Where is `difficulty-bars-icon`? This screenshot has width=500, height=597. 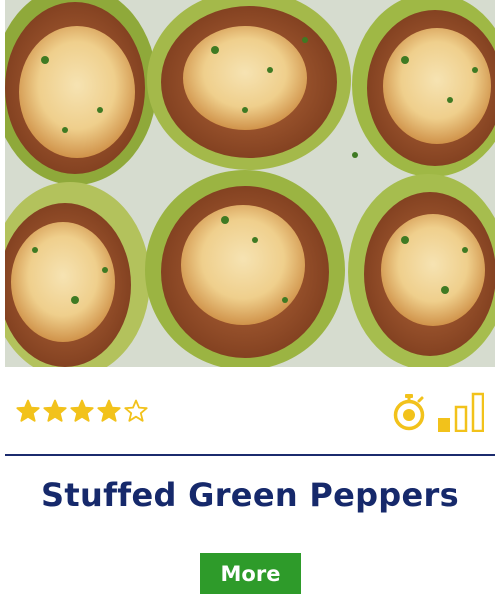 difficulty-bars-icon is located at coordinates (461, 414).